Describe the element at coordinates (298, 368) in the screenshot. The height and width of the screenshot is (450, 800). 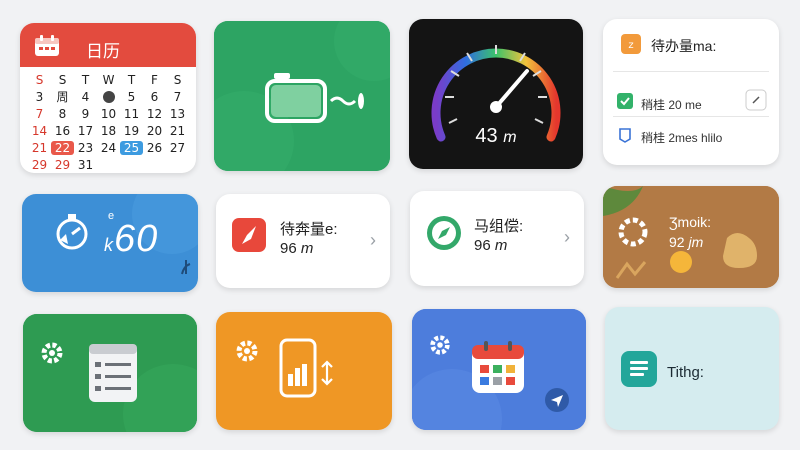
I see `phone-icon` at that location.